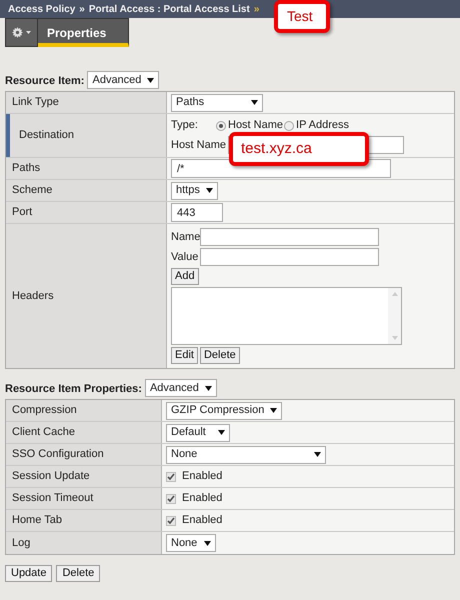  Describe the element at coordinates (184, 355) in the screenshot. I see `form-button: Edit` at that location.